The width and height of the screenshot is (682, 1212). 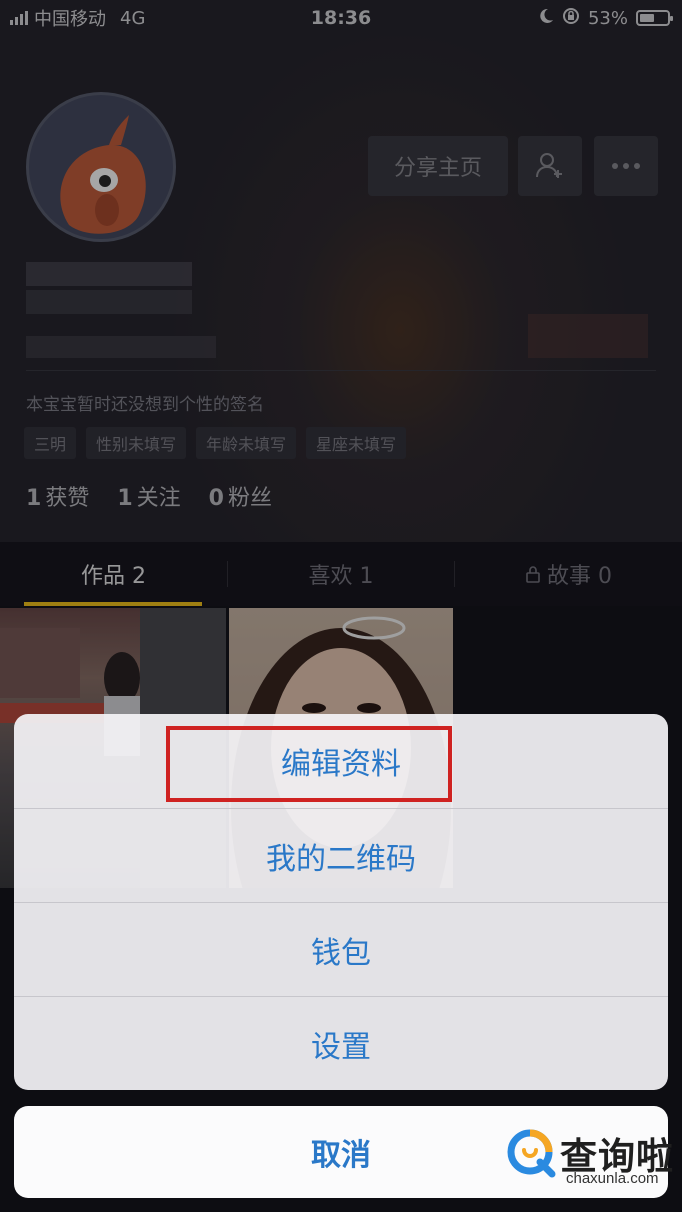 What do you see at coordinates (309, 764) in the screenshot?
I see `highlight-box` at bounding box center [309, 764].